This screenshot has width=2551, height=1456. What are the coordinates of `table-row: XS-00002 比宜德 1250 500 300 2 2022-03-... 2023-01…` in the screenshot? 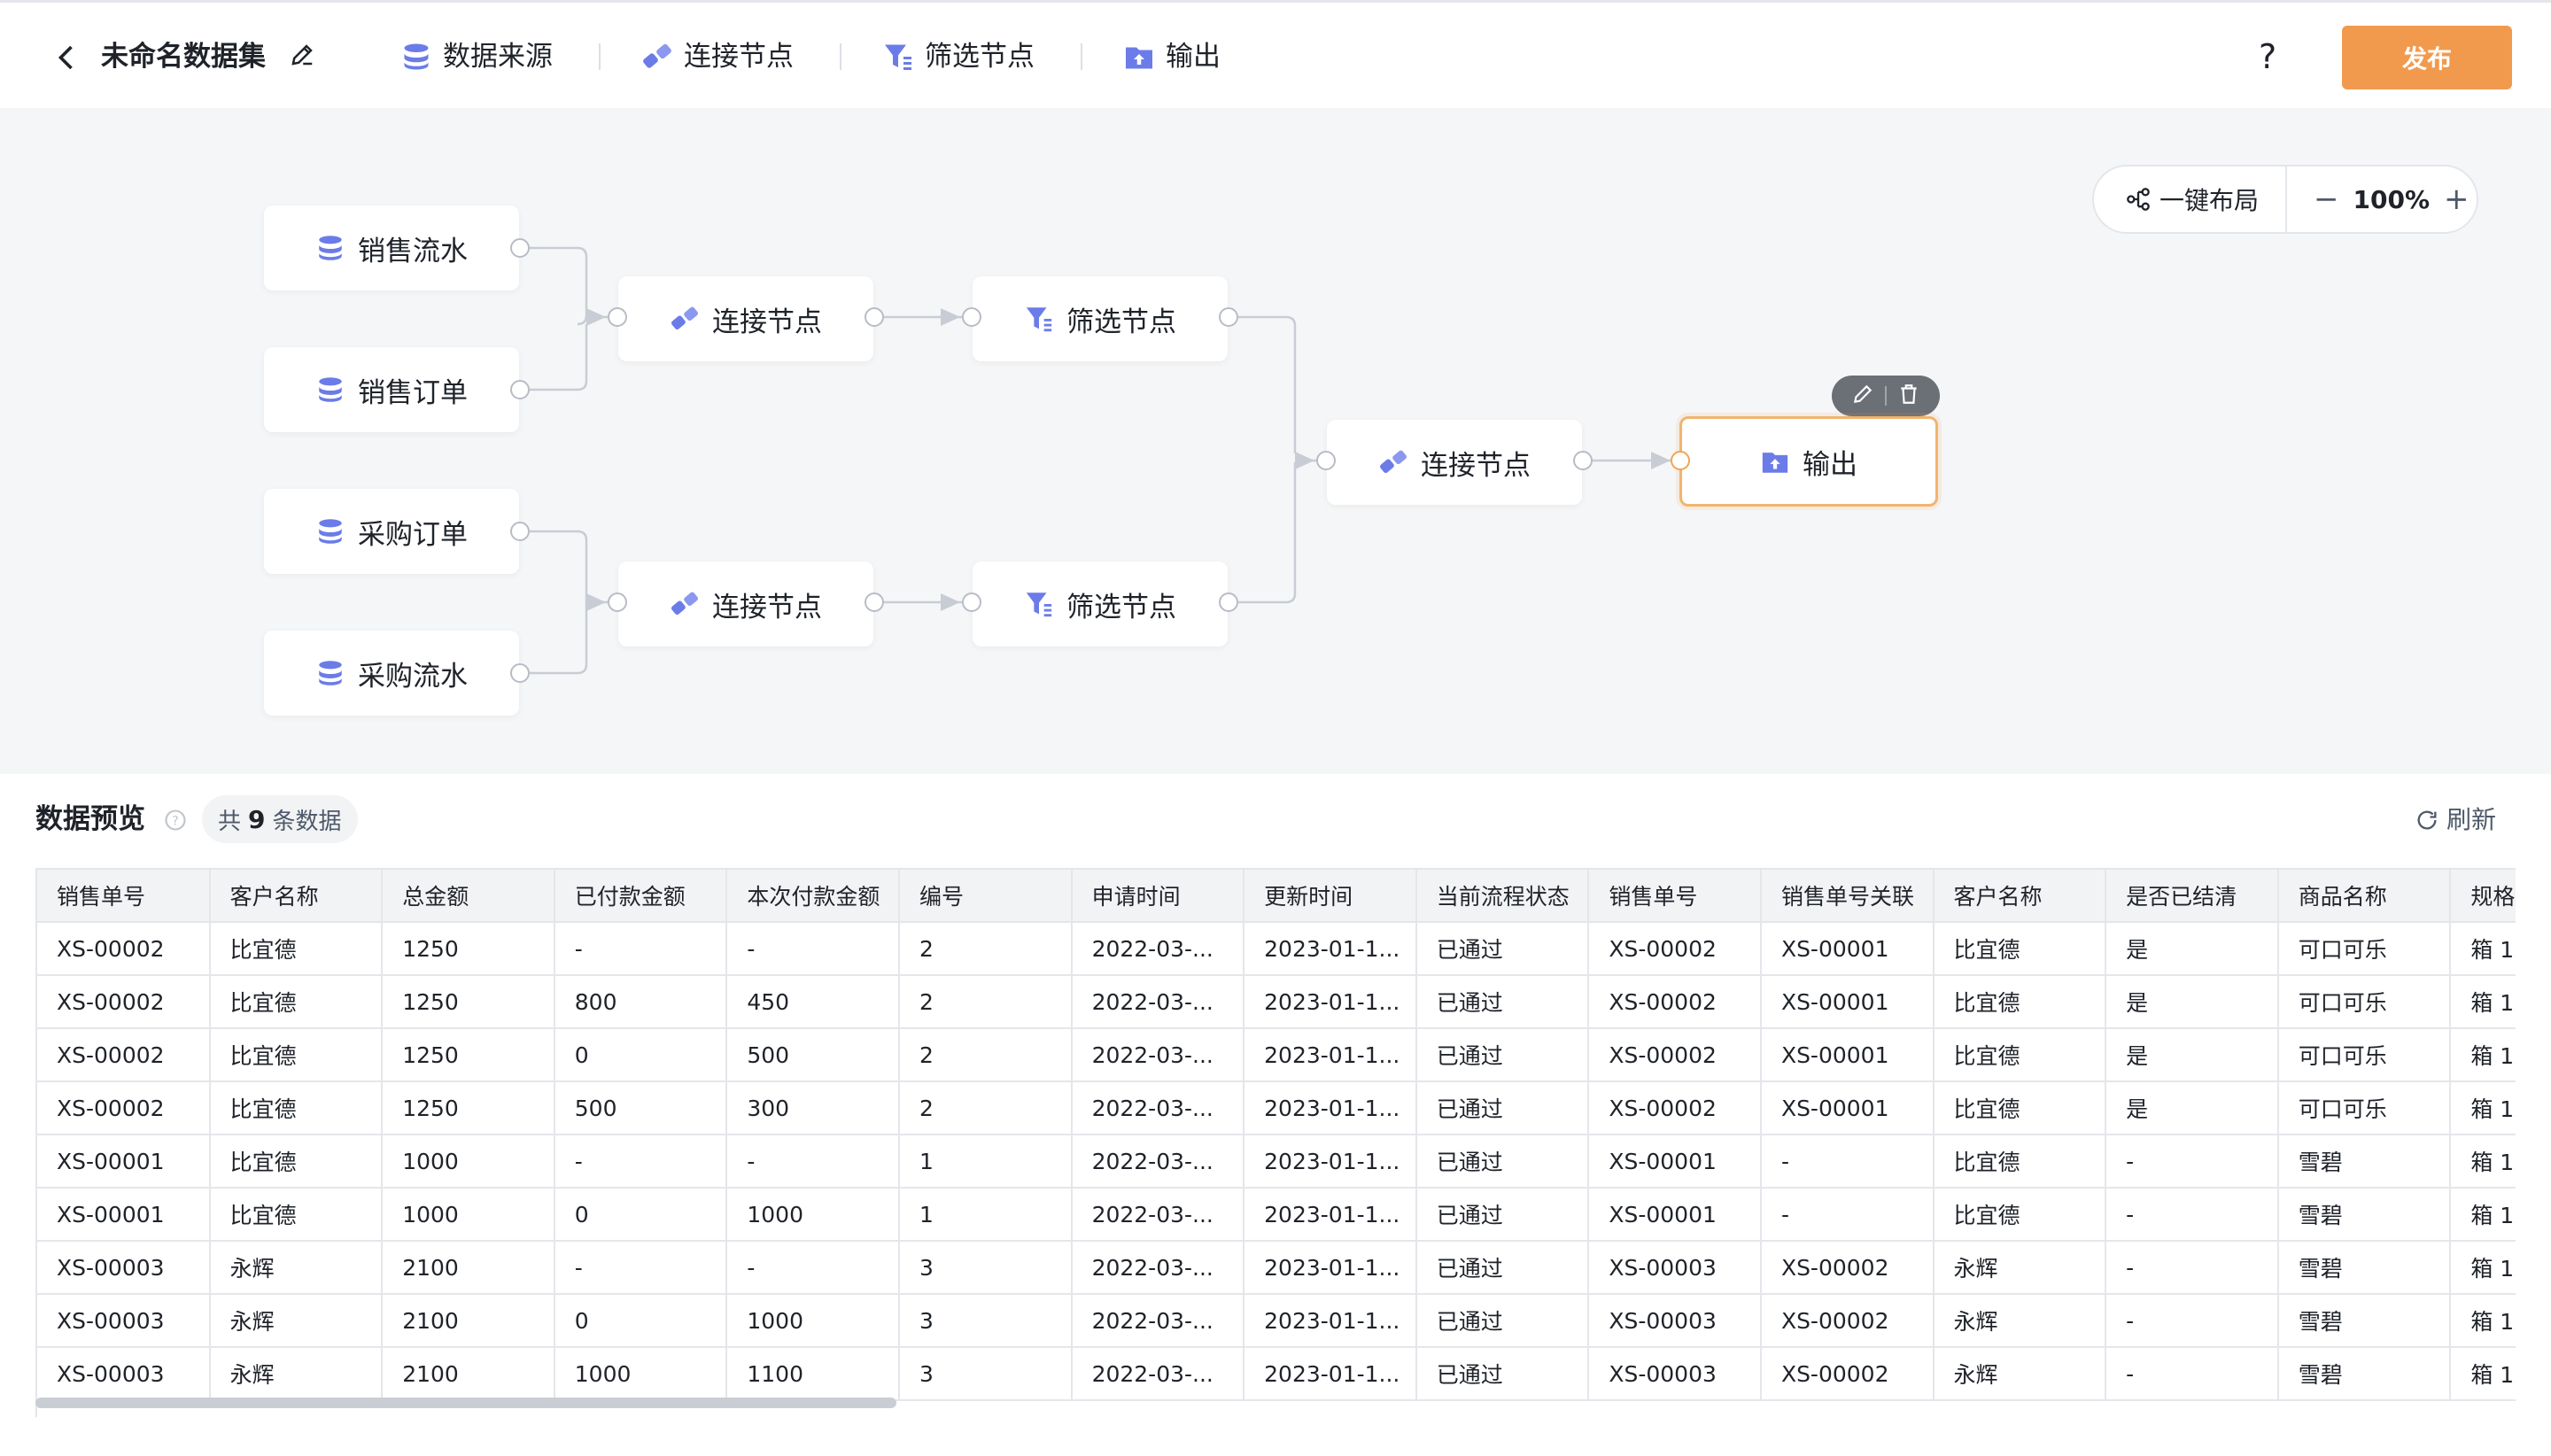 It's located at (1277, 1108).